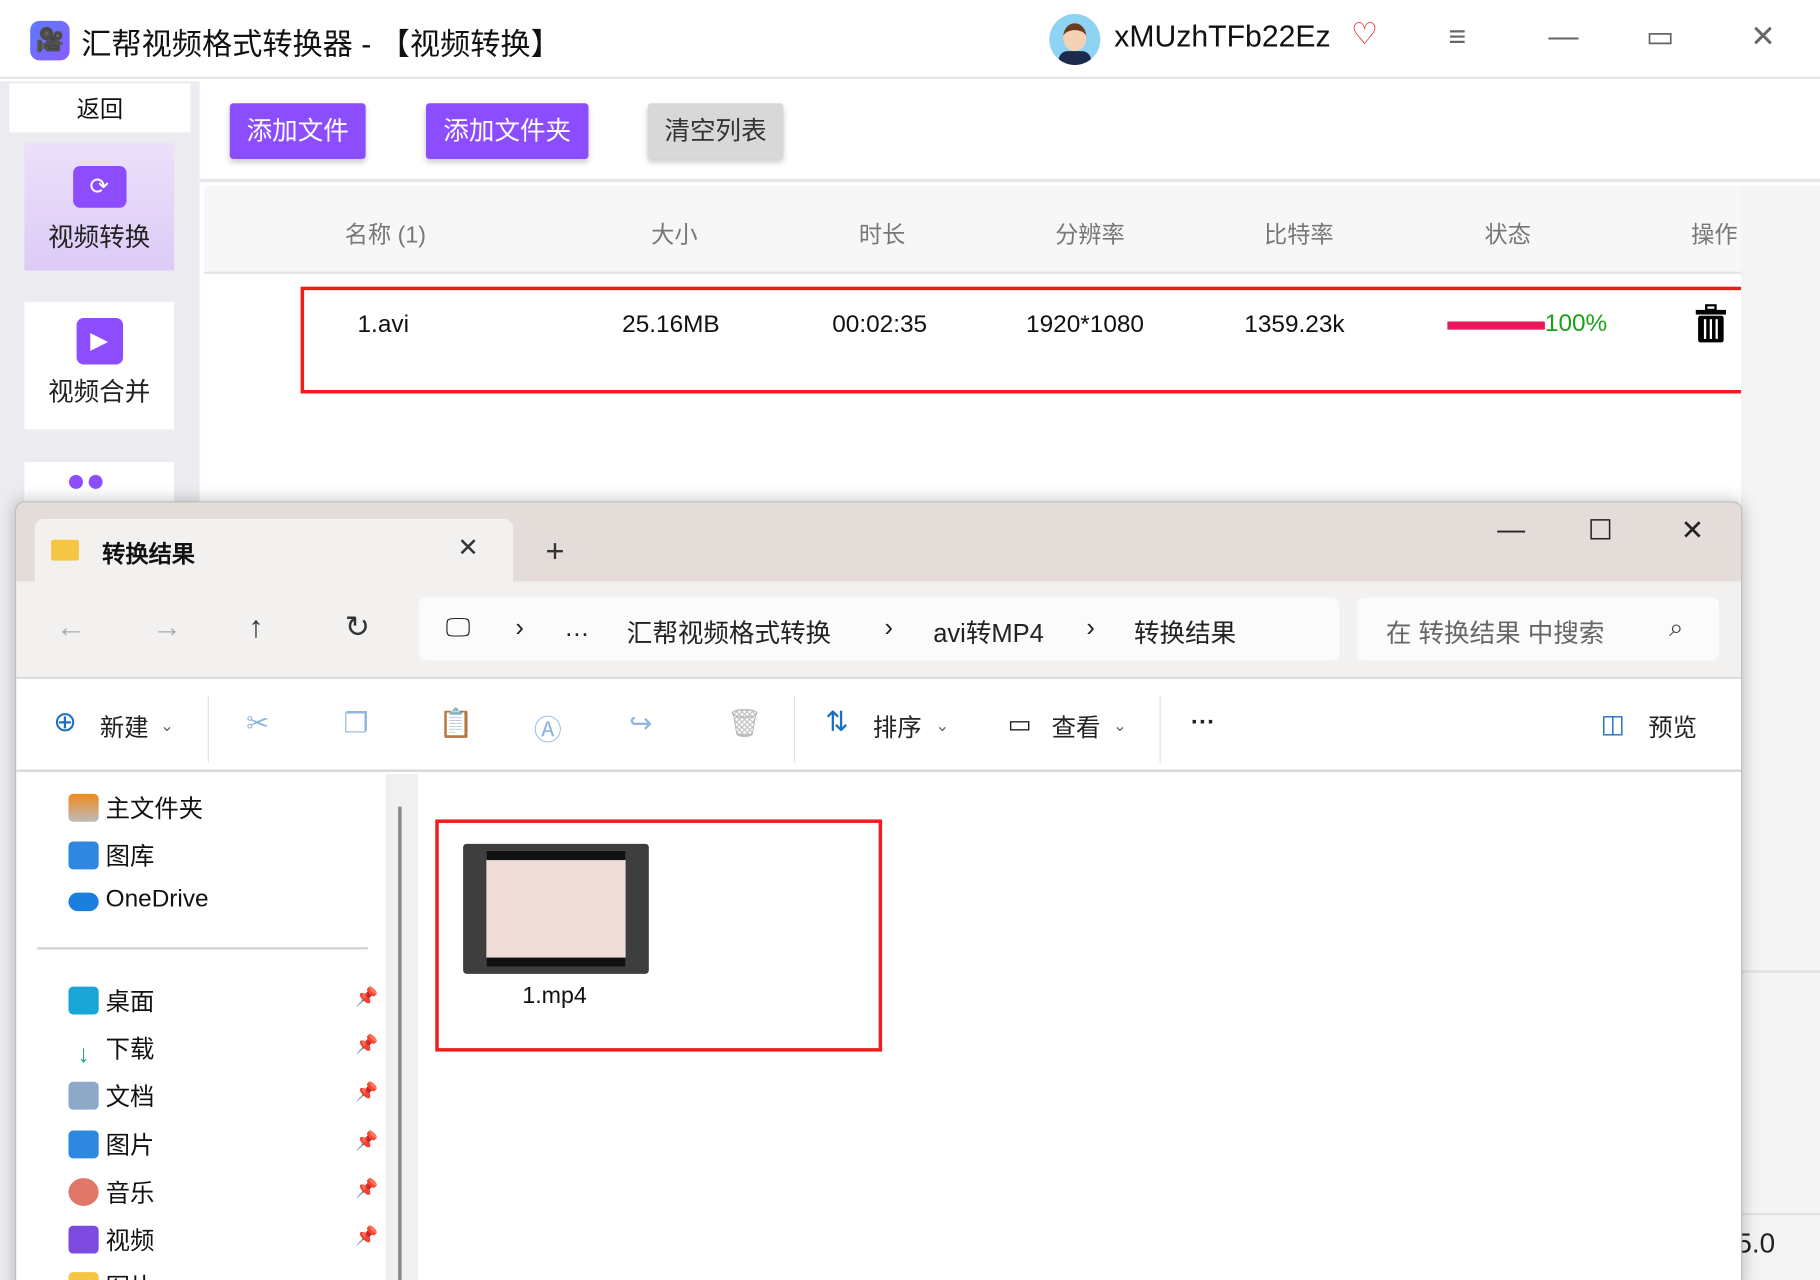 This screenshot has width=1820, height=1280. What do you see at coordinates (880, 324) in the screenshot?
I see `file-duration: 00:02:35` at bounding box center [880, 324].